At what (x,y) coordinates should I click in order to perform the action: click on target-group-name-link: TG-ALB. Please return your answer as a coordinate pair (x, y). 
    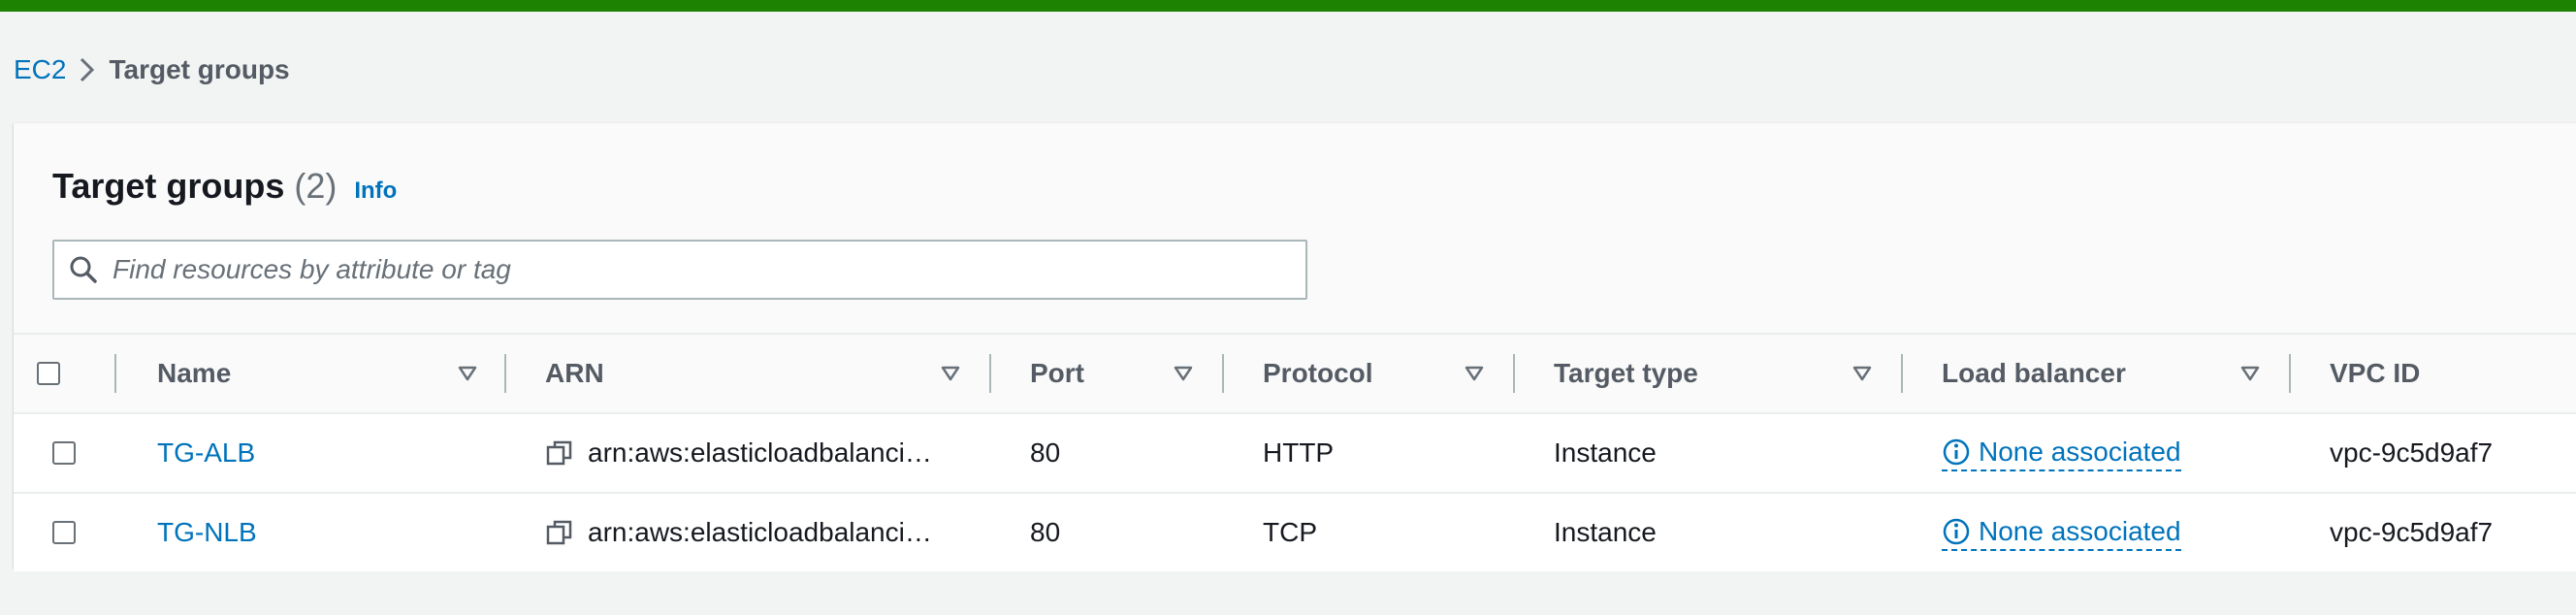
    Looking at the image, I should click on (206, 453).